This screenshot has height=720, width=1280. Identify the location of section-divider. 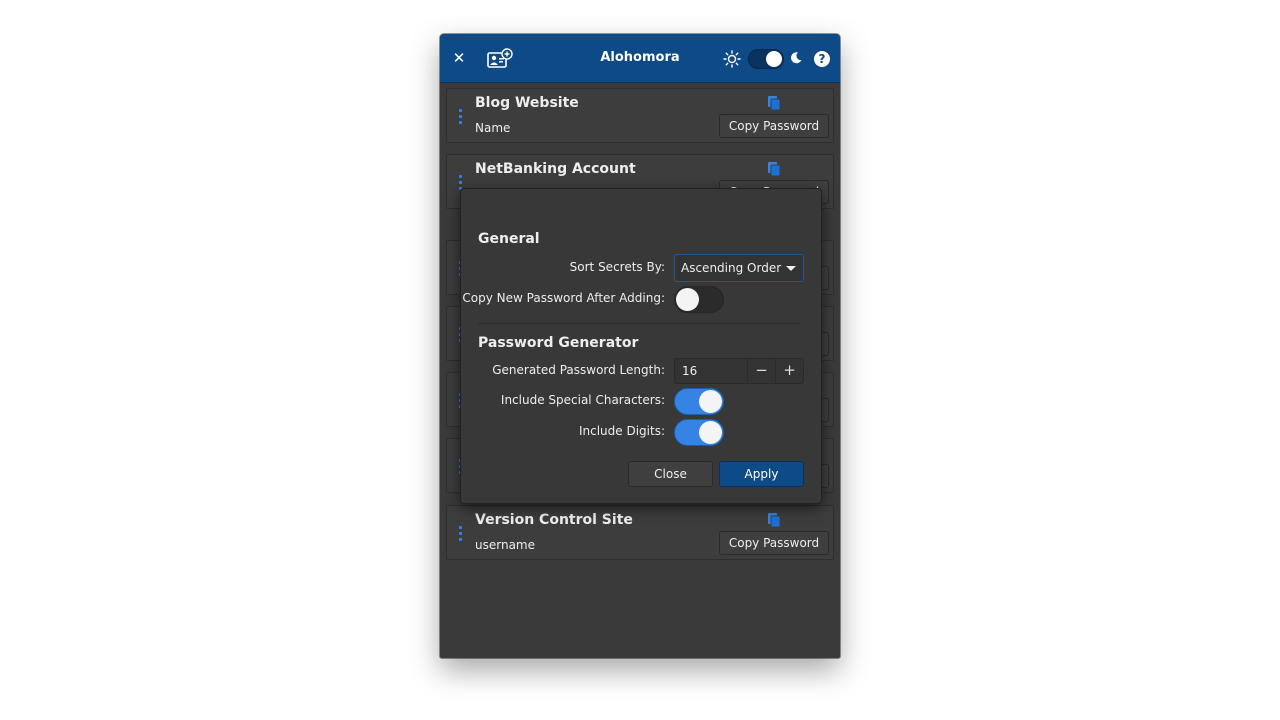
(639, 323).